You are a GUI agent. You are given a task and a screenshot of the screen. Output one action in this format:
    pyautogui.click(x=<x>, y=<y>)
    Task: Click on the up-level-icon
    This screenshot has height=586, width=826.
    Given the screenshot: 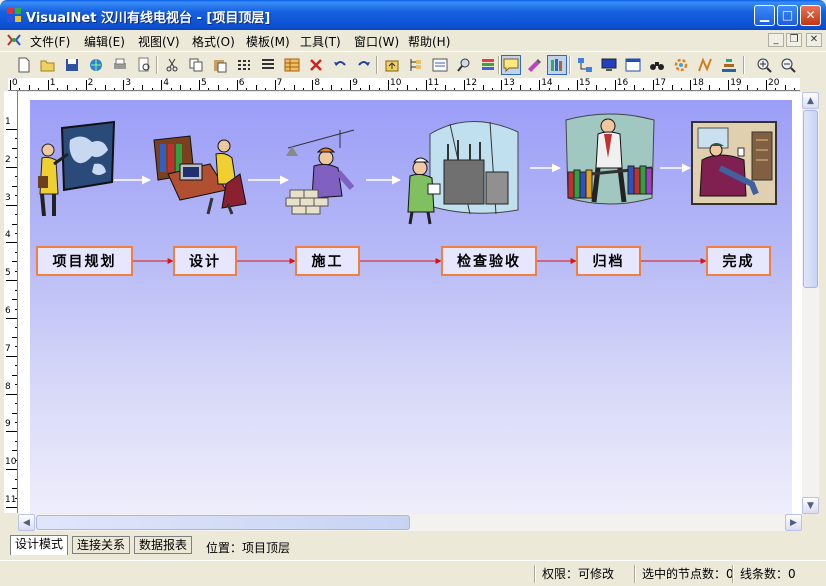 What is the action you would take?
    pyautogui.click(x=392, y=66)
    